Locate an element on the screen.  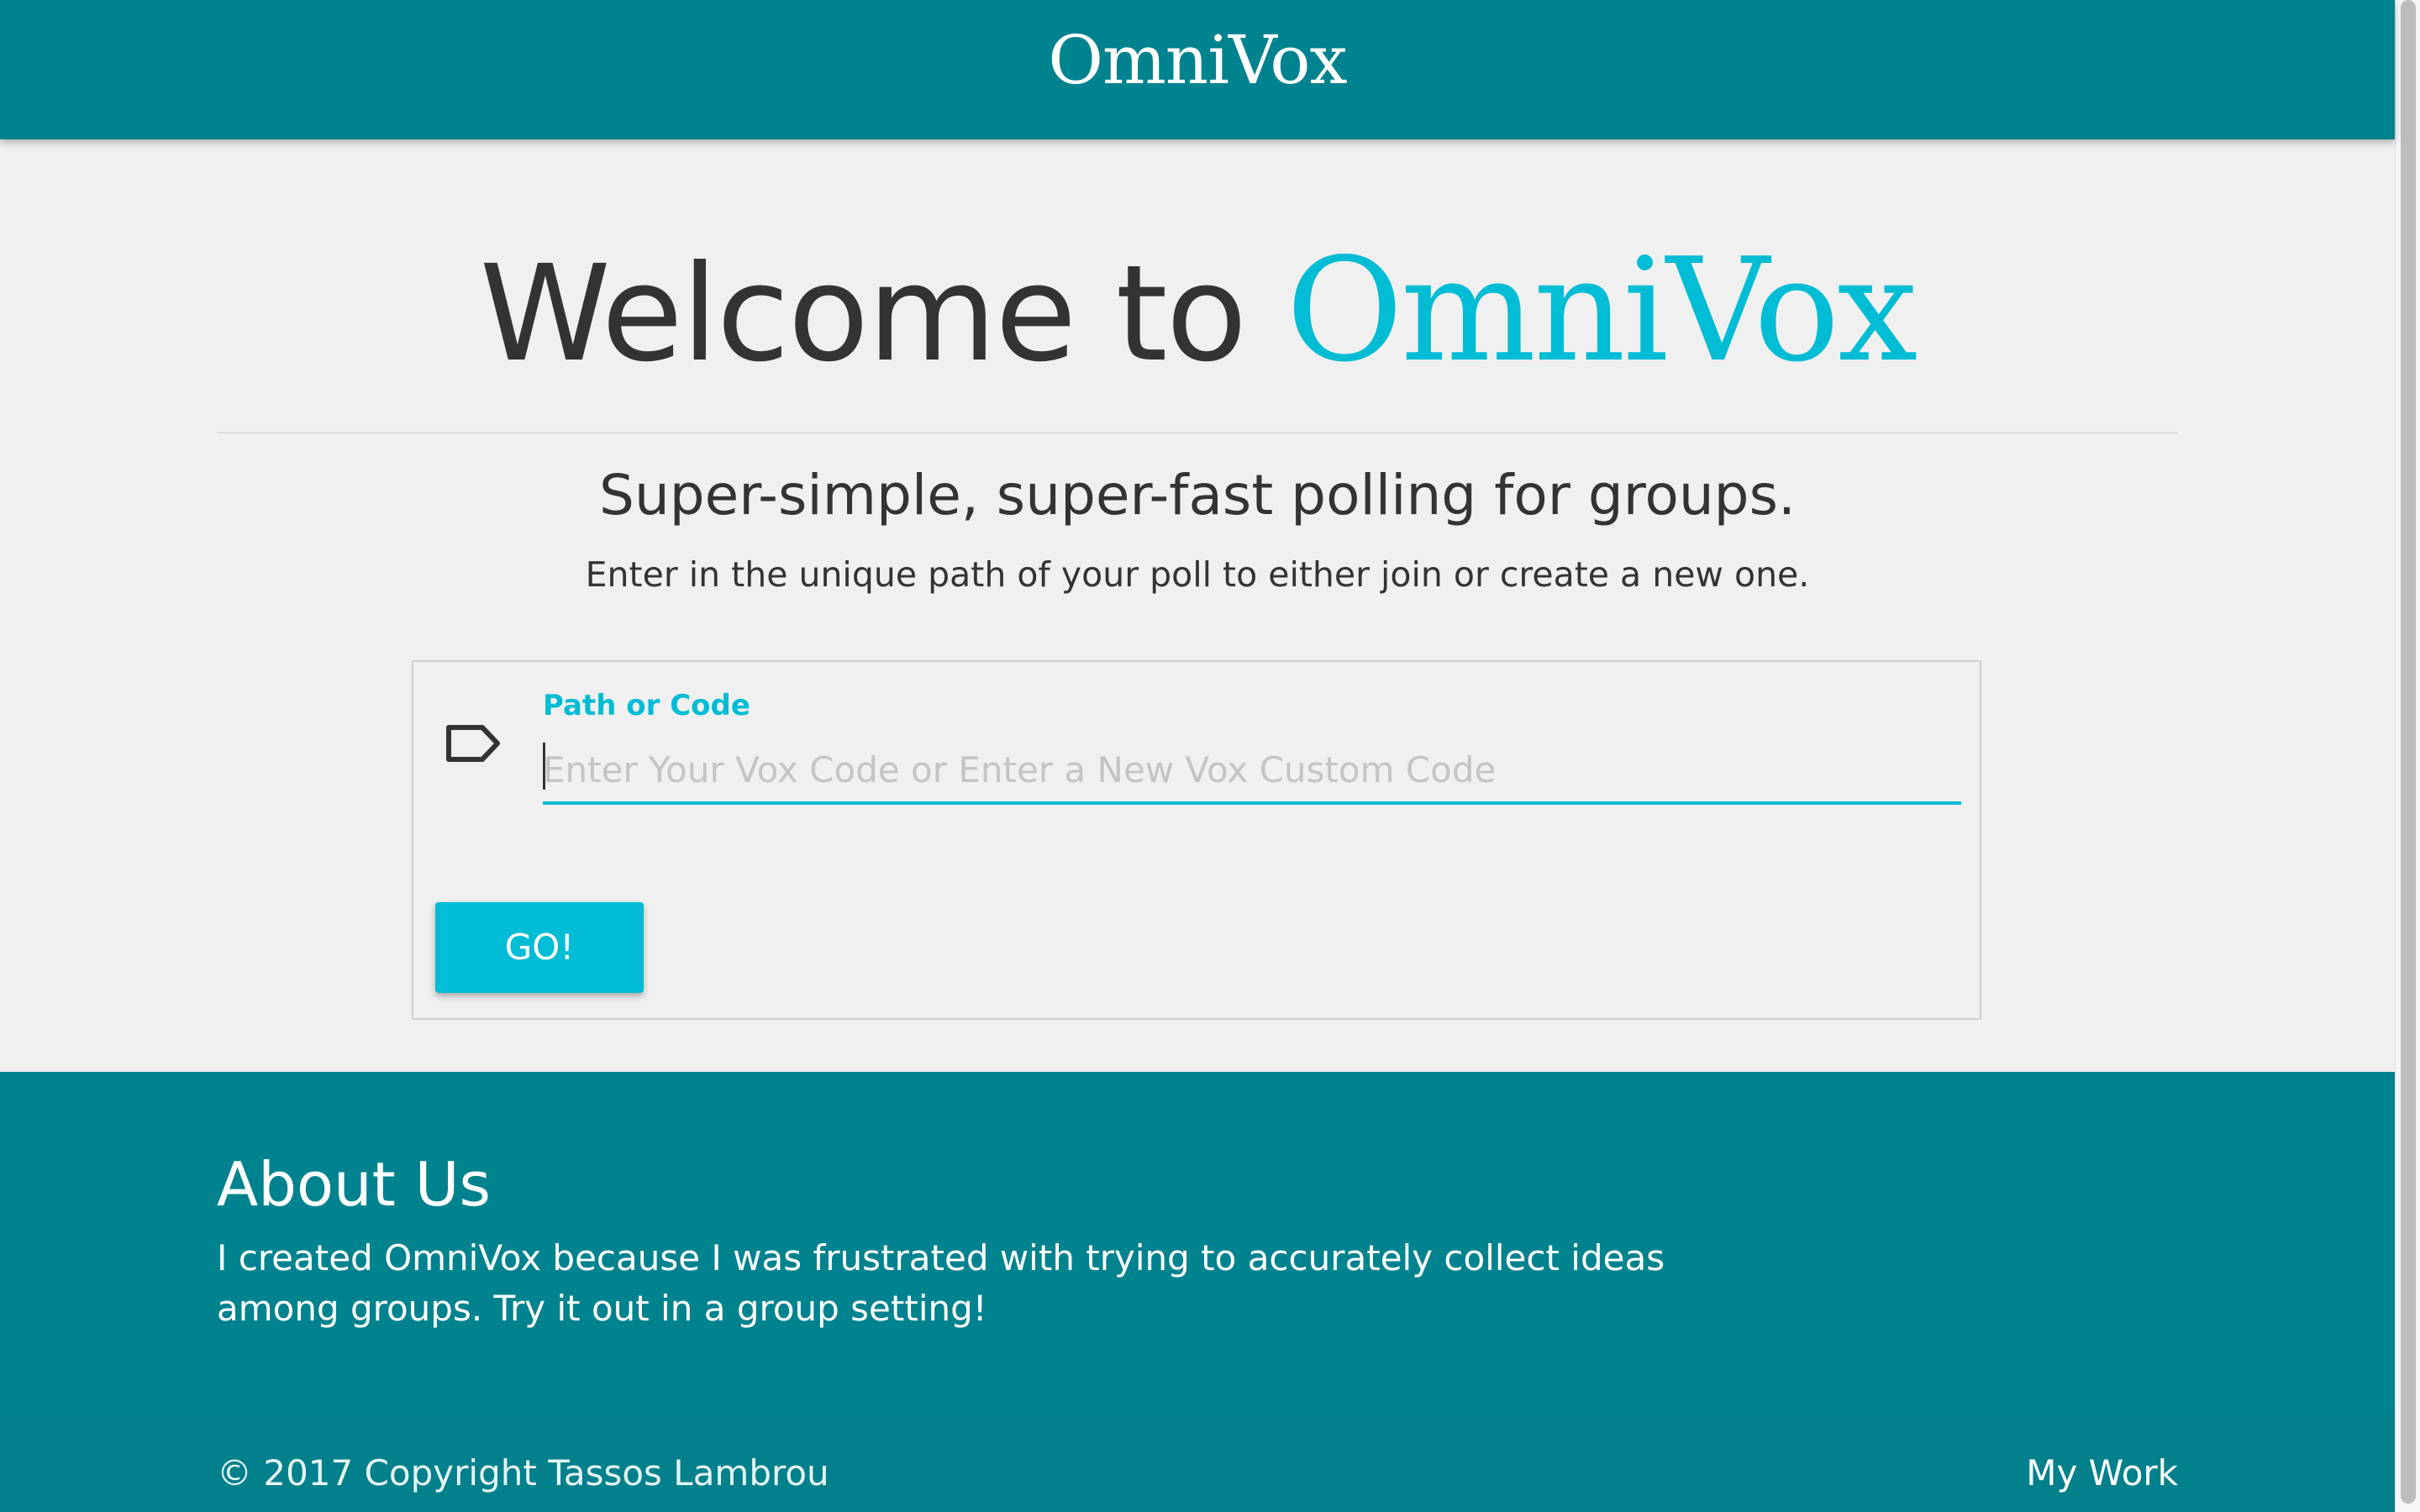
welcome-brand-name: OmniVox is located at coordinates (1602, 311).